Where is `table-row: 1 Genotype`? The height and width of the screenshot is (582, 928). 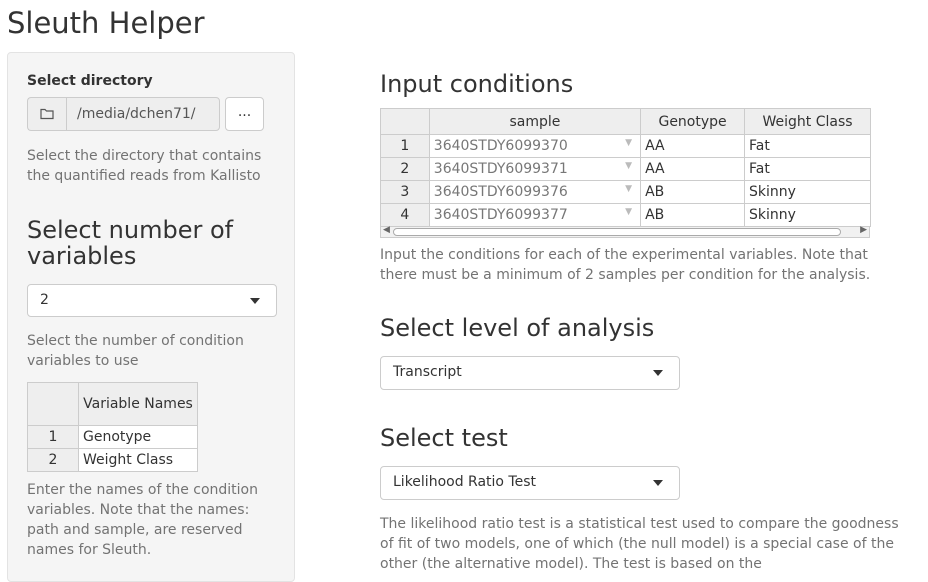 table-row: 1 Genotype is located at coordinates (112, 437).